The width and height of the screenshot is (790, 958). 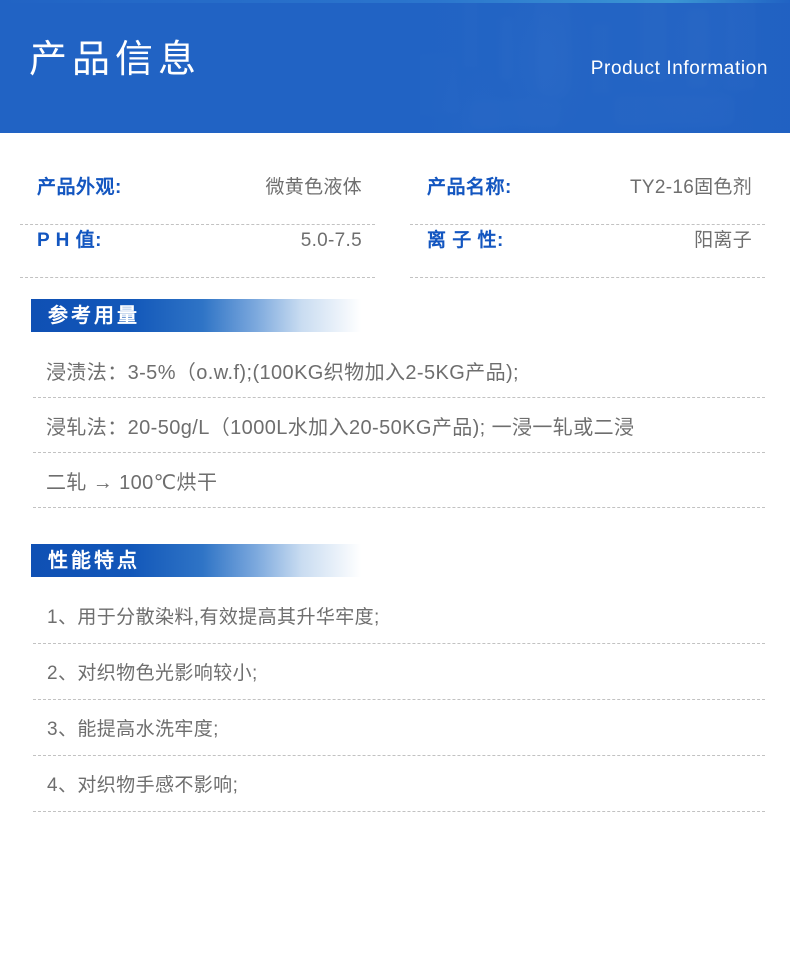 I want to click on dosage-section-header: 参考用量, so click(x=196, y=315).